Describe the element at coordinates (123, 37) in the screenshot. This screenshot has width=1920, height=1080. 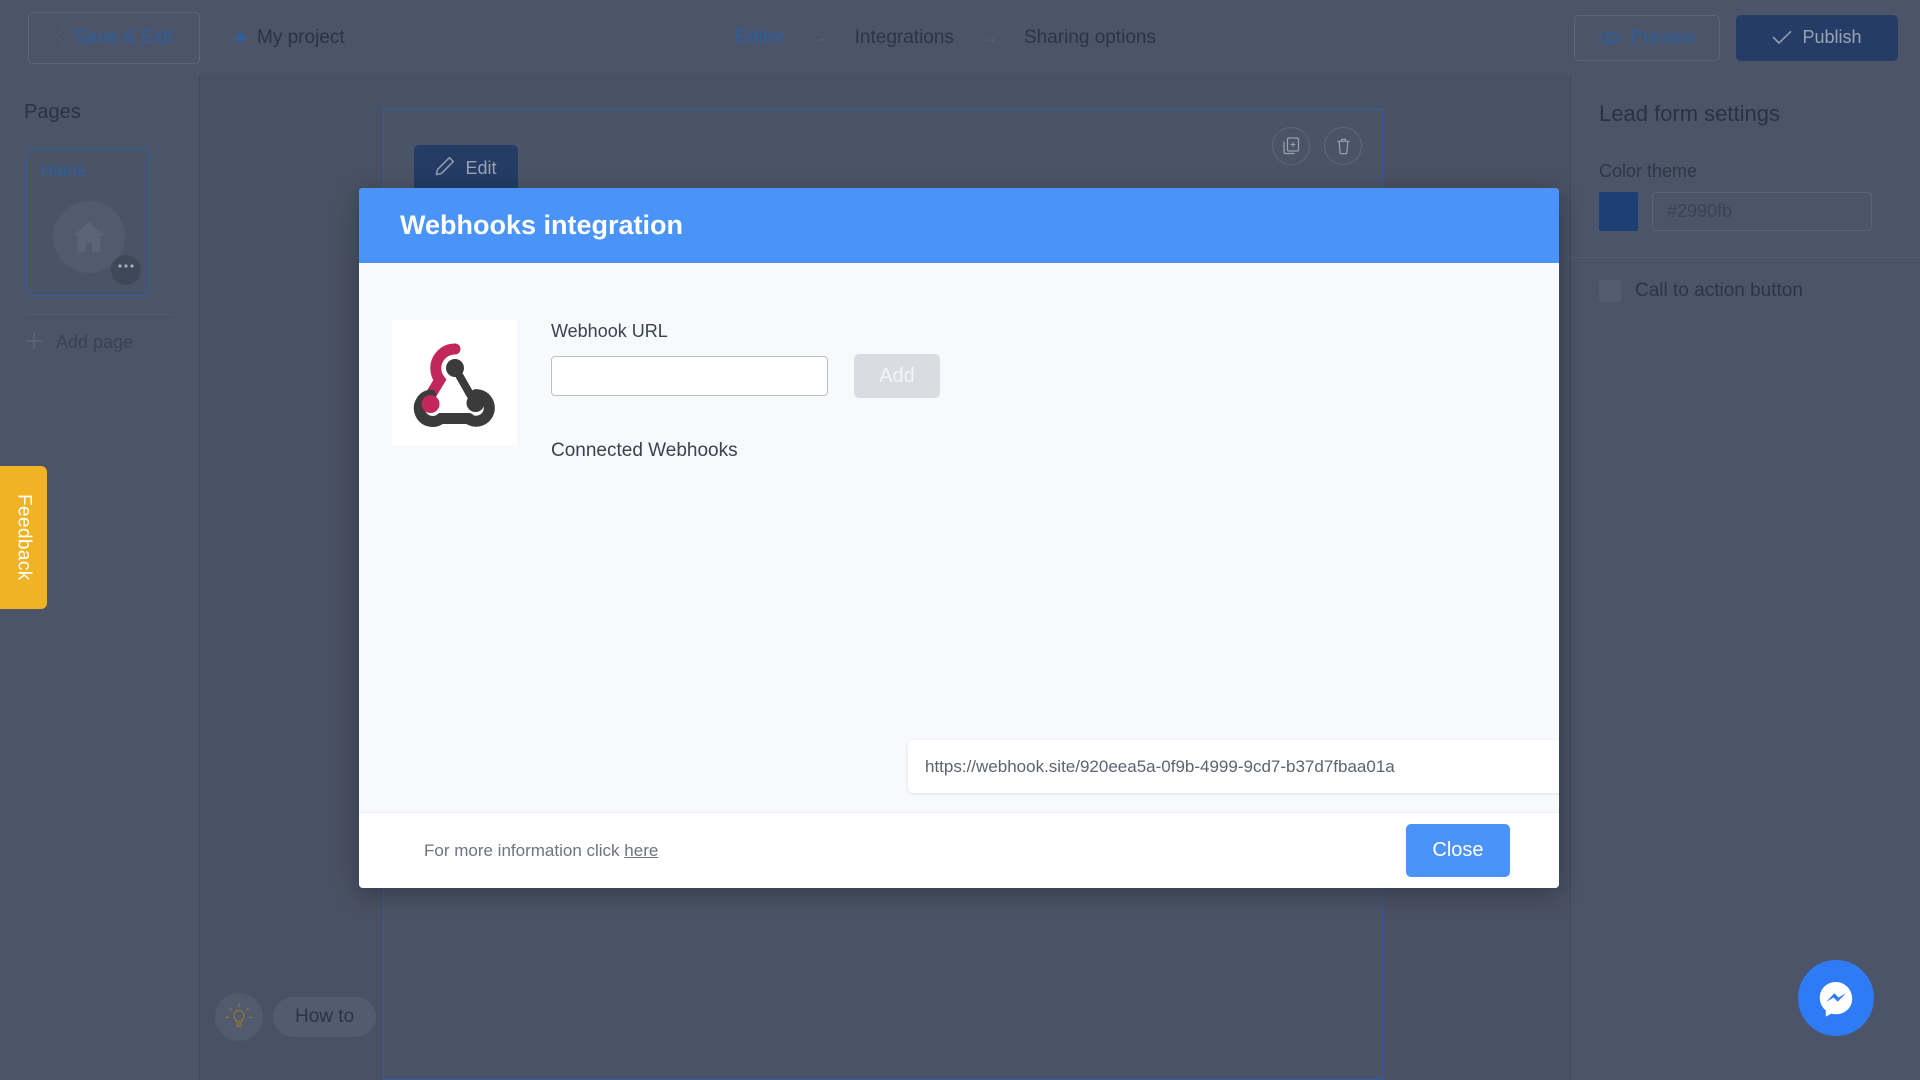
I see `save-and-exit-label: Save & Exit` at that location.